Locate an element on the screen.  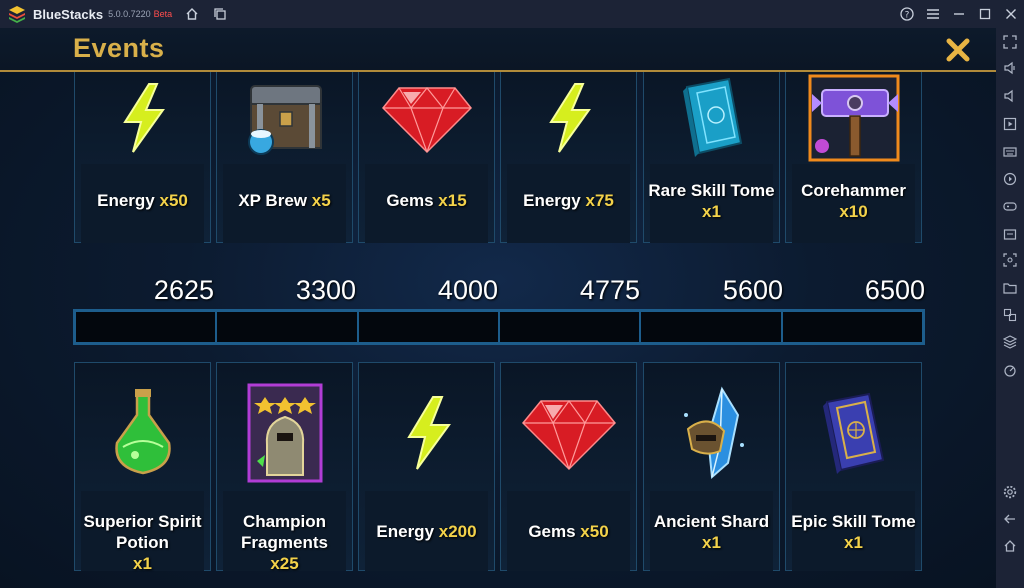
android-home-icon is located at coordinates (1010, 546).